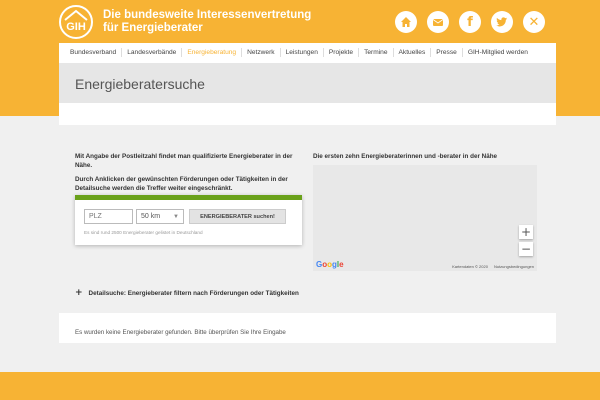  I want to click on gih-logo: GIH, so click(76, 22).